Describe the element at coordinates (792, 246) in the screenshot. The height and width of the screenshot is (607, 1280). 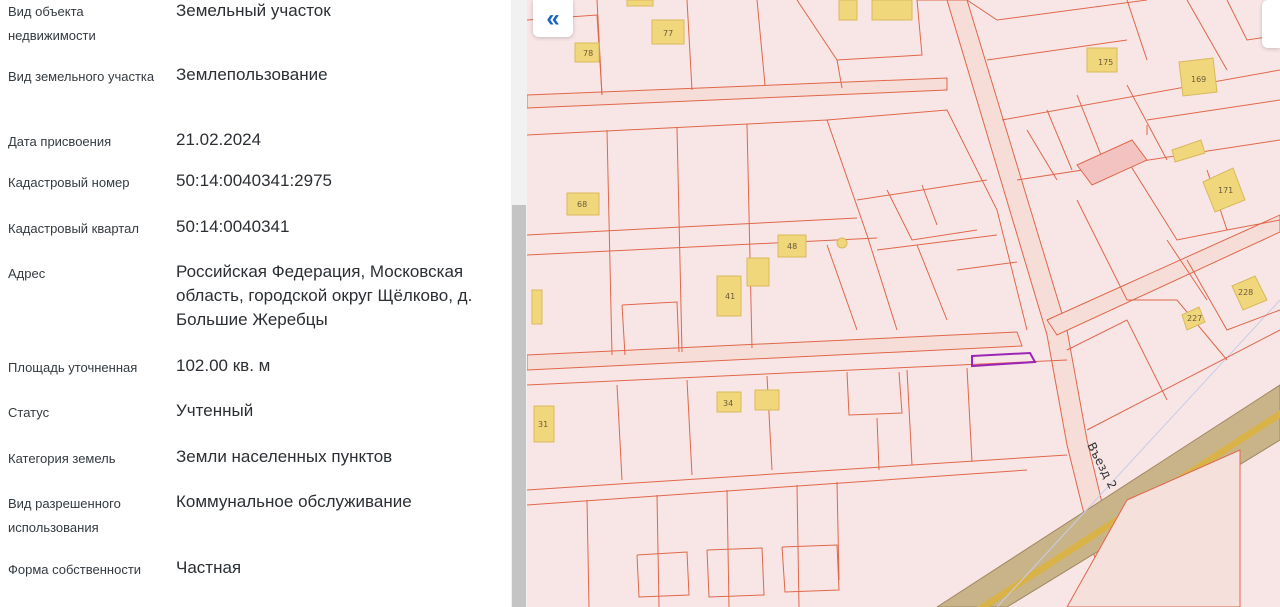
I see `parcel-label: 48` at that location.